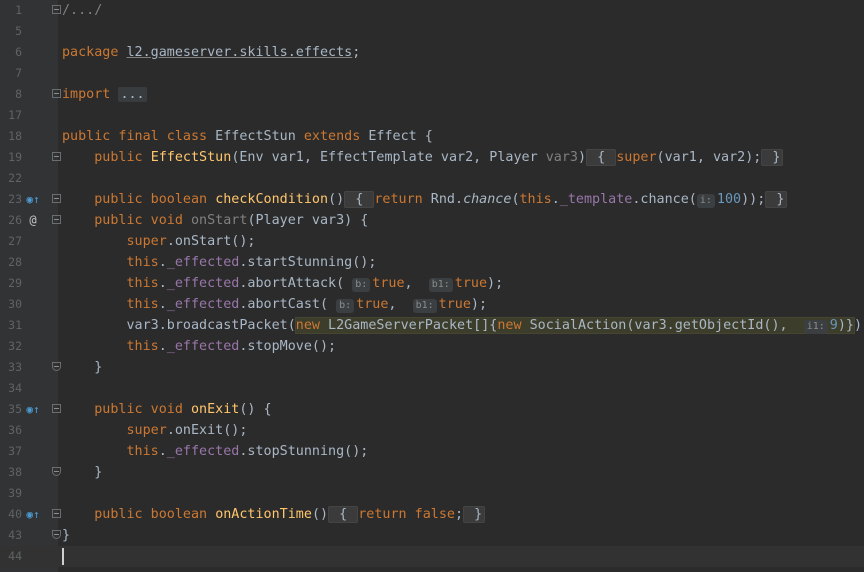  I want to click on line-number: 44, so click(15, 556).